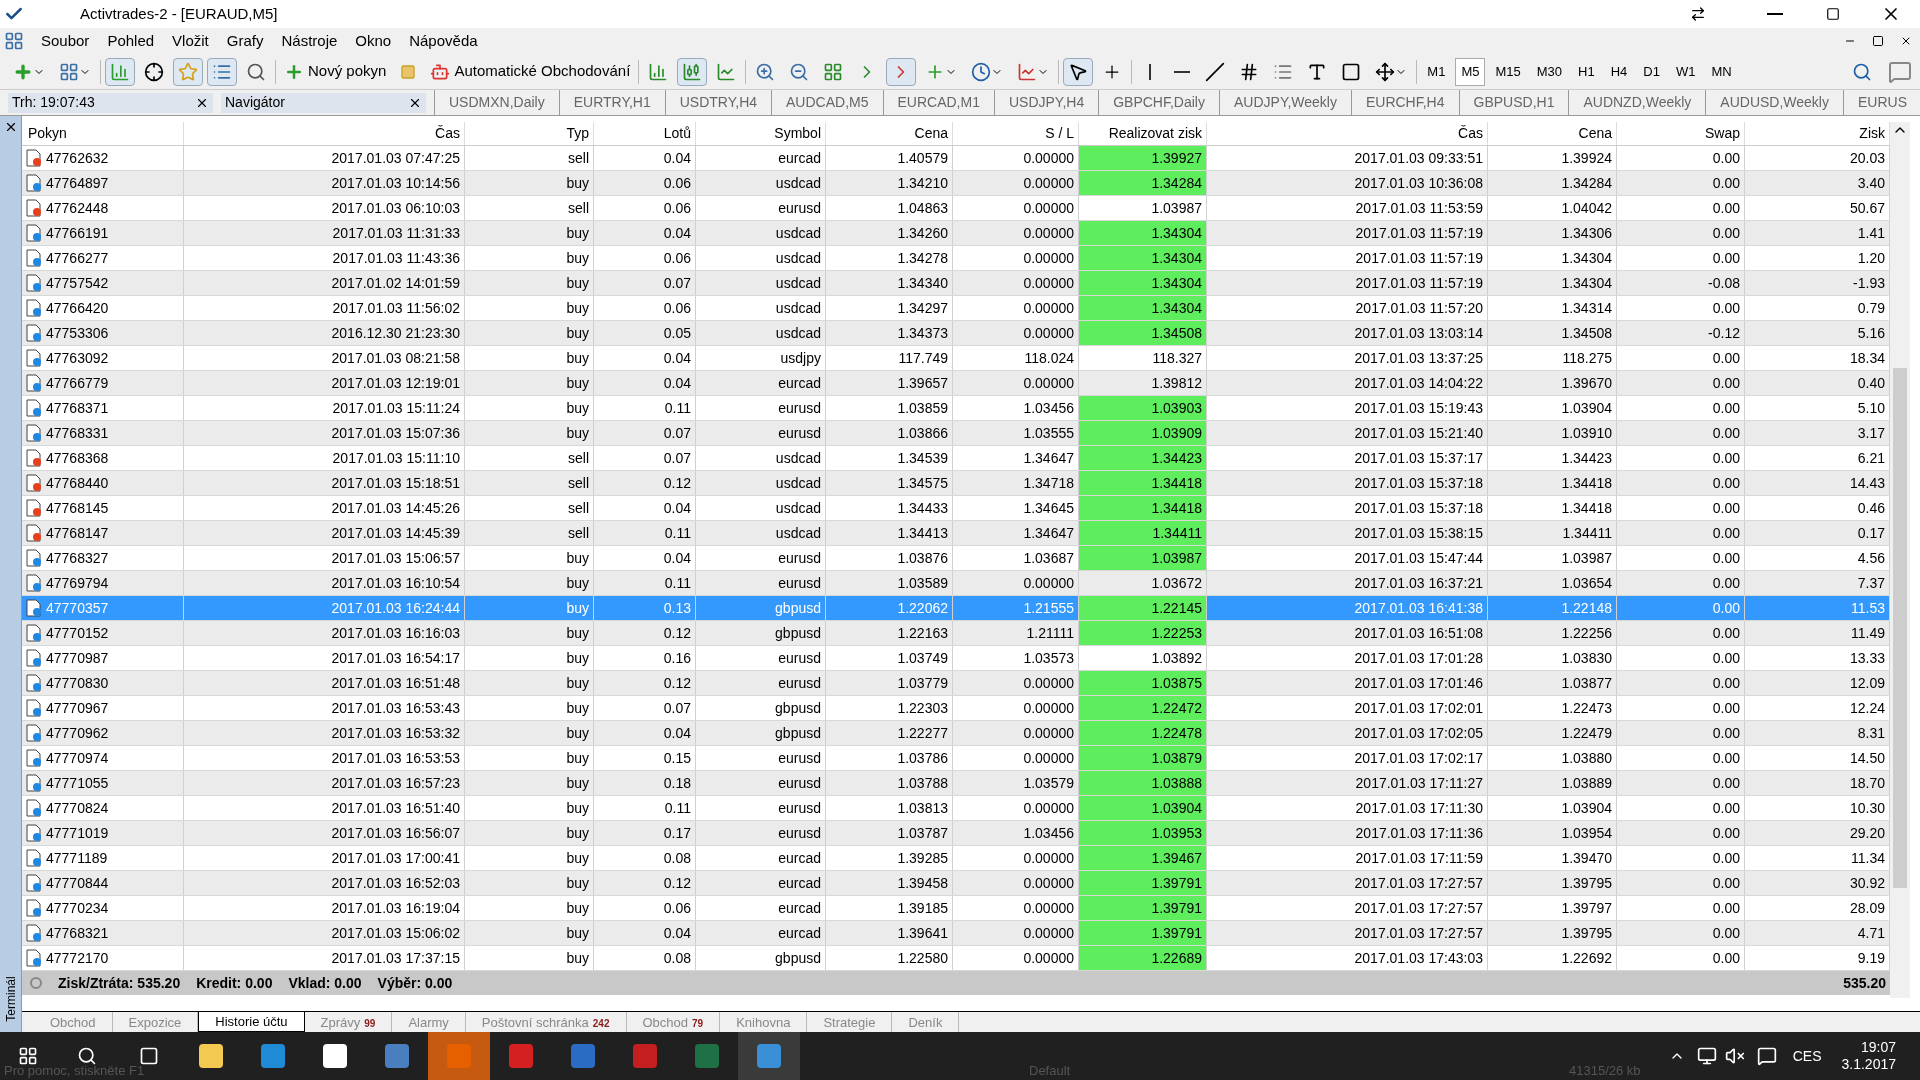 The width and height of the screenshot is (1920, 1080). What do you see at coordinates (956, 408) in the screenshot?
I see `table-row: 47768371 2017.01.03 15:11:24 buy 0.11 eurusd 1.03859 1.03456 1.03903 2017.01.03 15:19:43 1.03904 0.00 5.10` at bounding box center [956, 408].